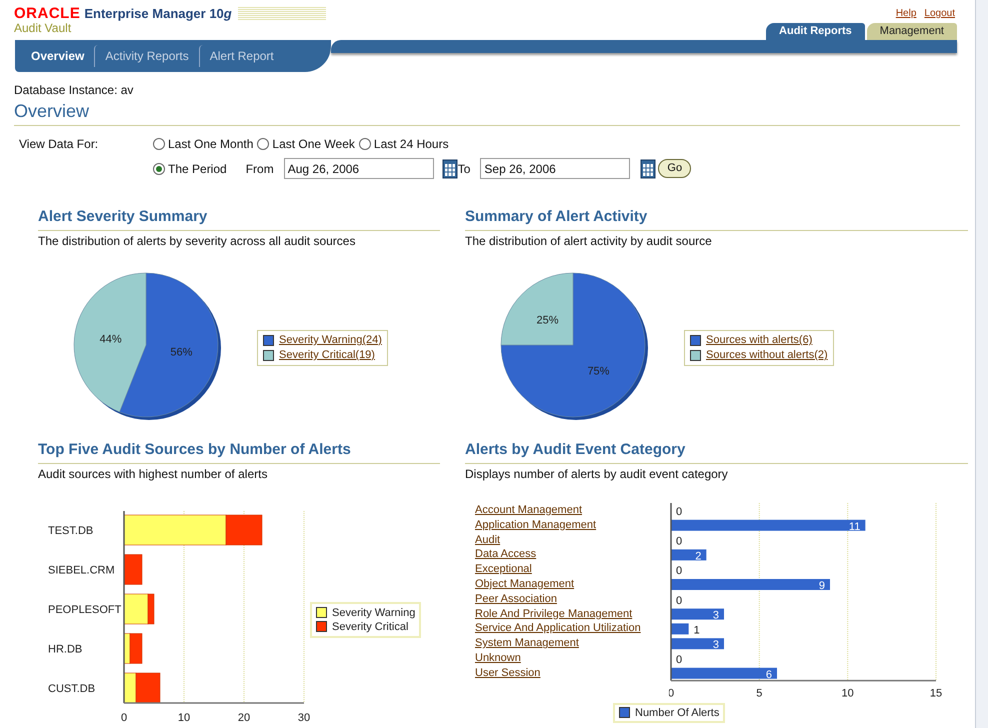 The height and width of the screenshot is (728, 988). What do you see at coordinates (85, 610) in the screenshot?
I see `category-label: PEOPLESOFT` at bounding box center [85, 610].